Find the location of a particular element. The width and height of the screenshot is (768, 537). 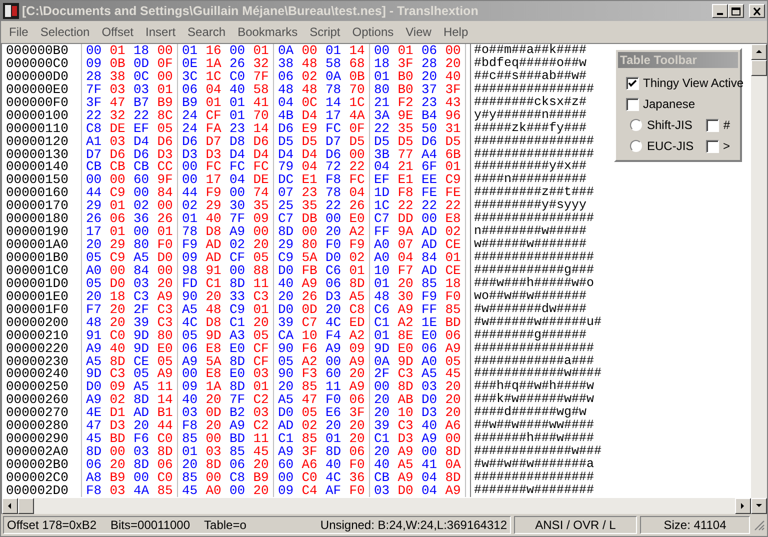

menu-item: Insert is located at coordinates (161, 32).